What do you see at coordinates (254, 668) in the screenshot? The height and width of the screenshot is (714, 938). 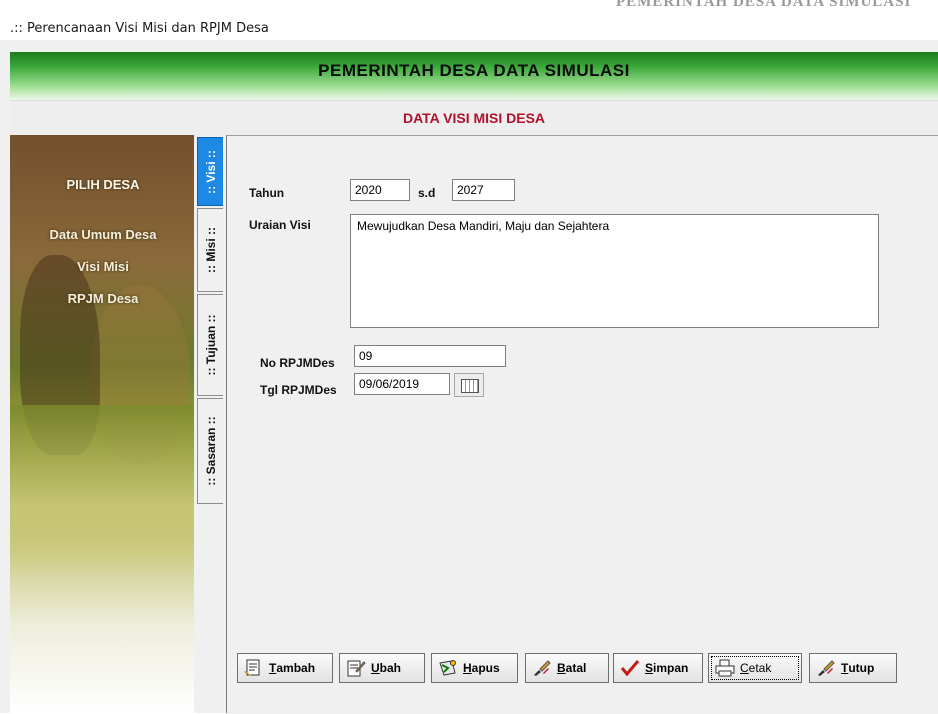 I see `add-document-icon` at bounding box center [254, 668].